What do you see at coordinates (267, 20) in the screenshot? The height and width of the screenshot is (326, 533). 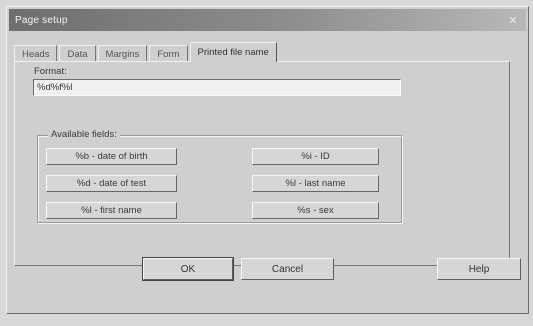 I see `title-bar: Page setup ✕` at bounding box center [267, 20].